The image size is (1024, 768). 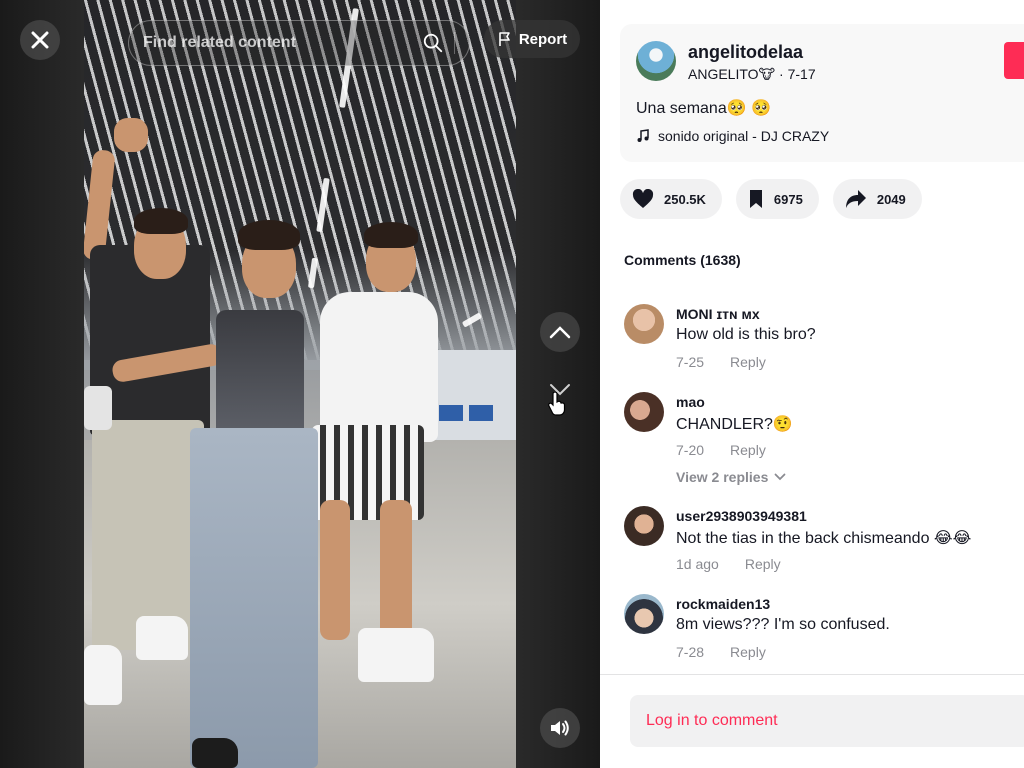 What do you see at coordinates (732, 74) in the screenshot?
I see `author-nickname: ANGELITO🐮` at bounding box center [732, 74].